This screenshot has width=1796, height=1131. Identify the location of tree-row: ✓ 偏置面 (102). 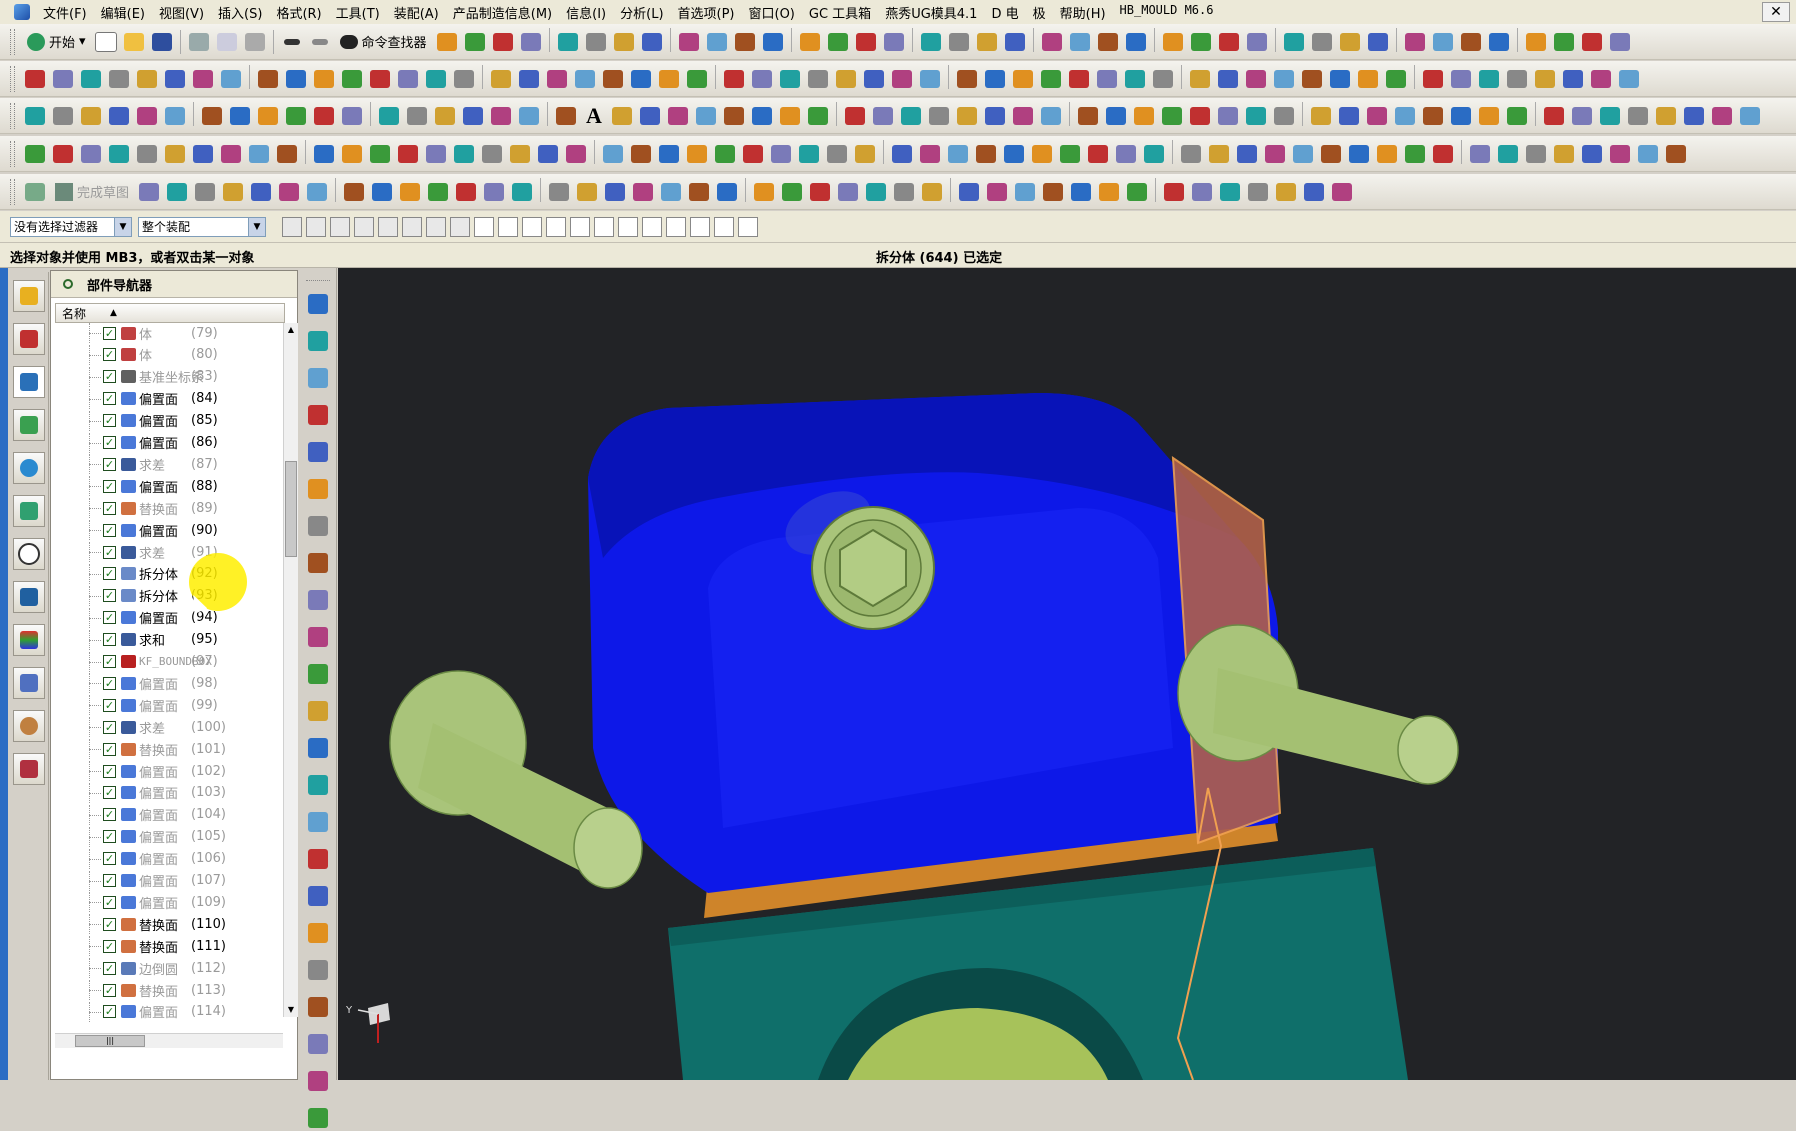
(168, 771).